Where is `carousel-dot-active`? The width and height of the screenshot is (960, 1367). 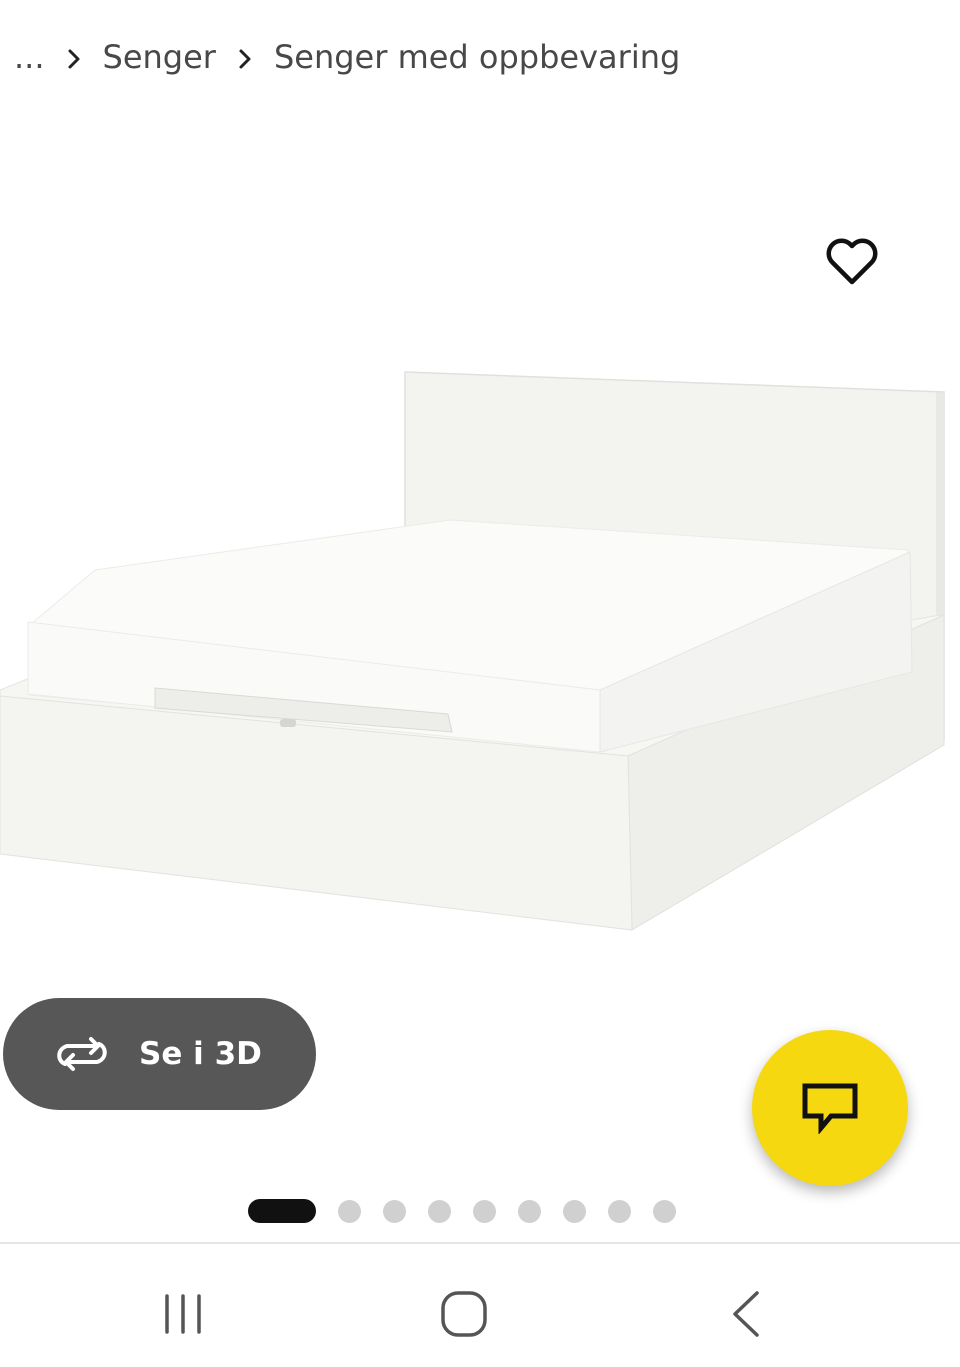
carousel-dot-active is located at coordinates (282, 1211).